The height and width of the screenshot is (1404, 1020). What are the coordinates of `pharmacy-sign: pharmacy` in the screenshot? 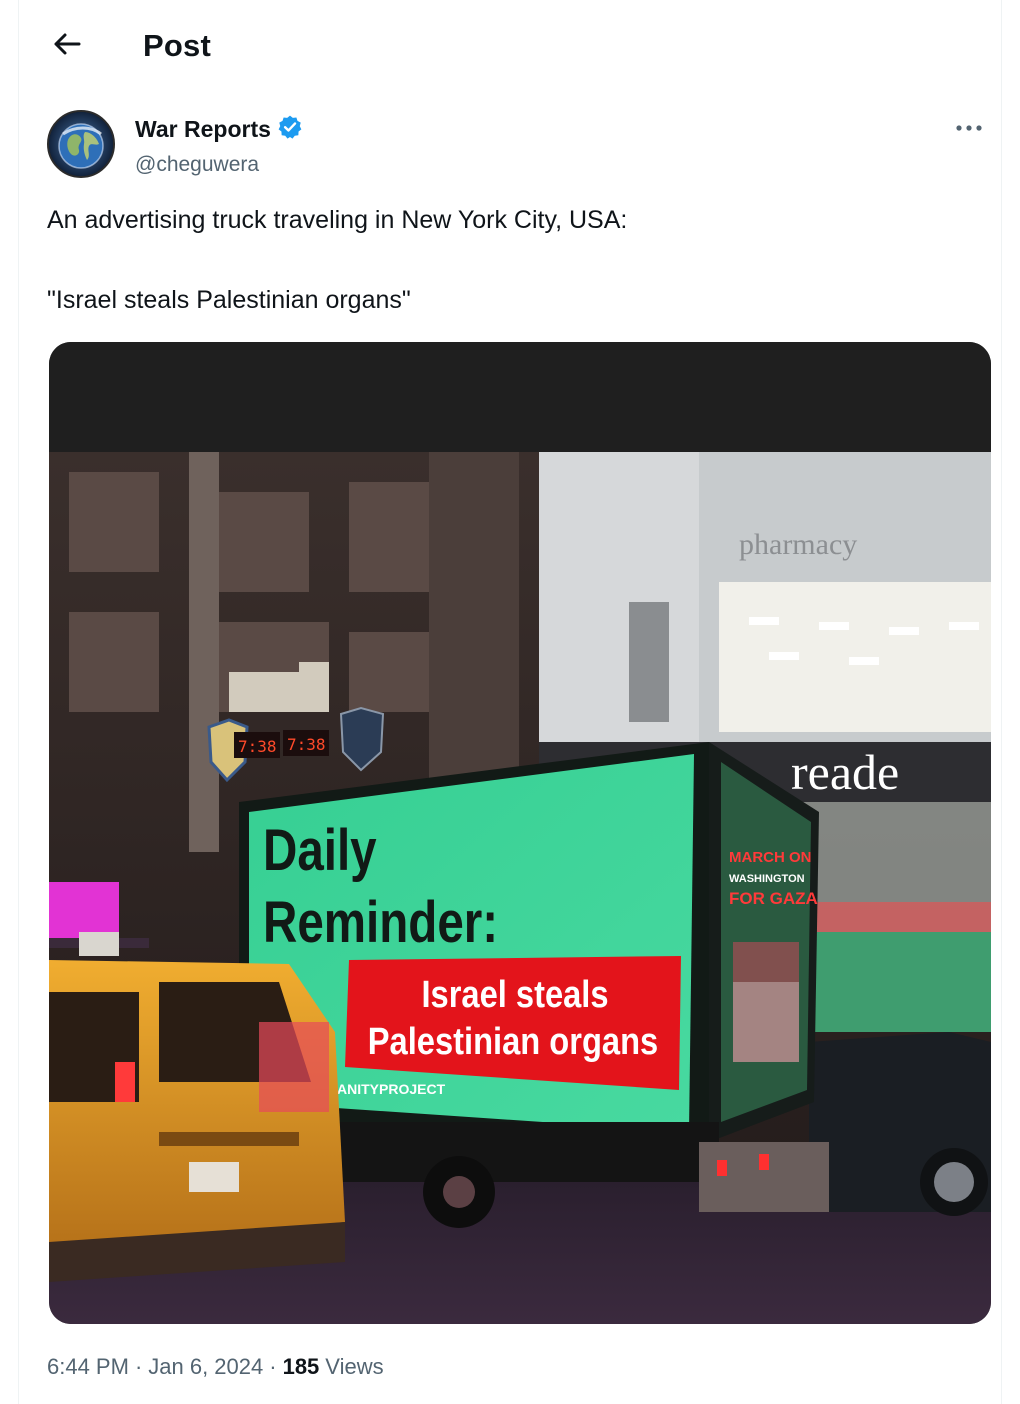 It's located at (798, 544).